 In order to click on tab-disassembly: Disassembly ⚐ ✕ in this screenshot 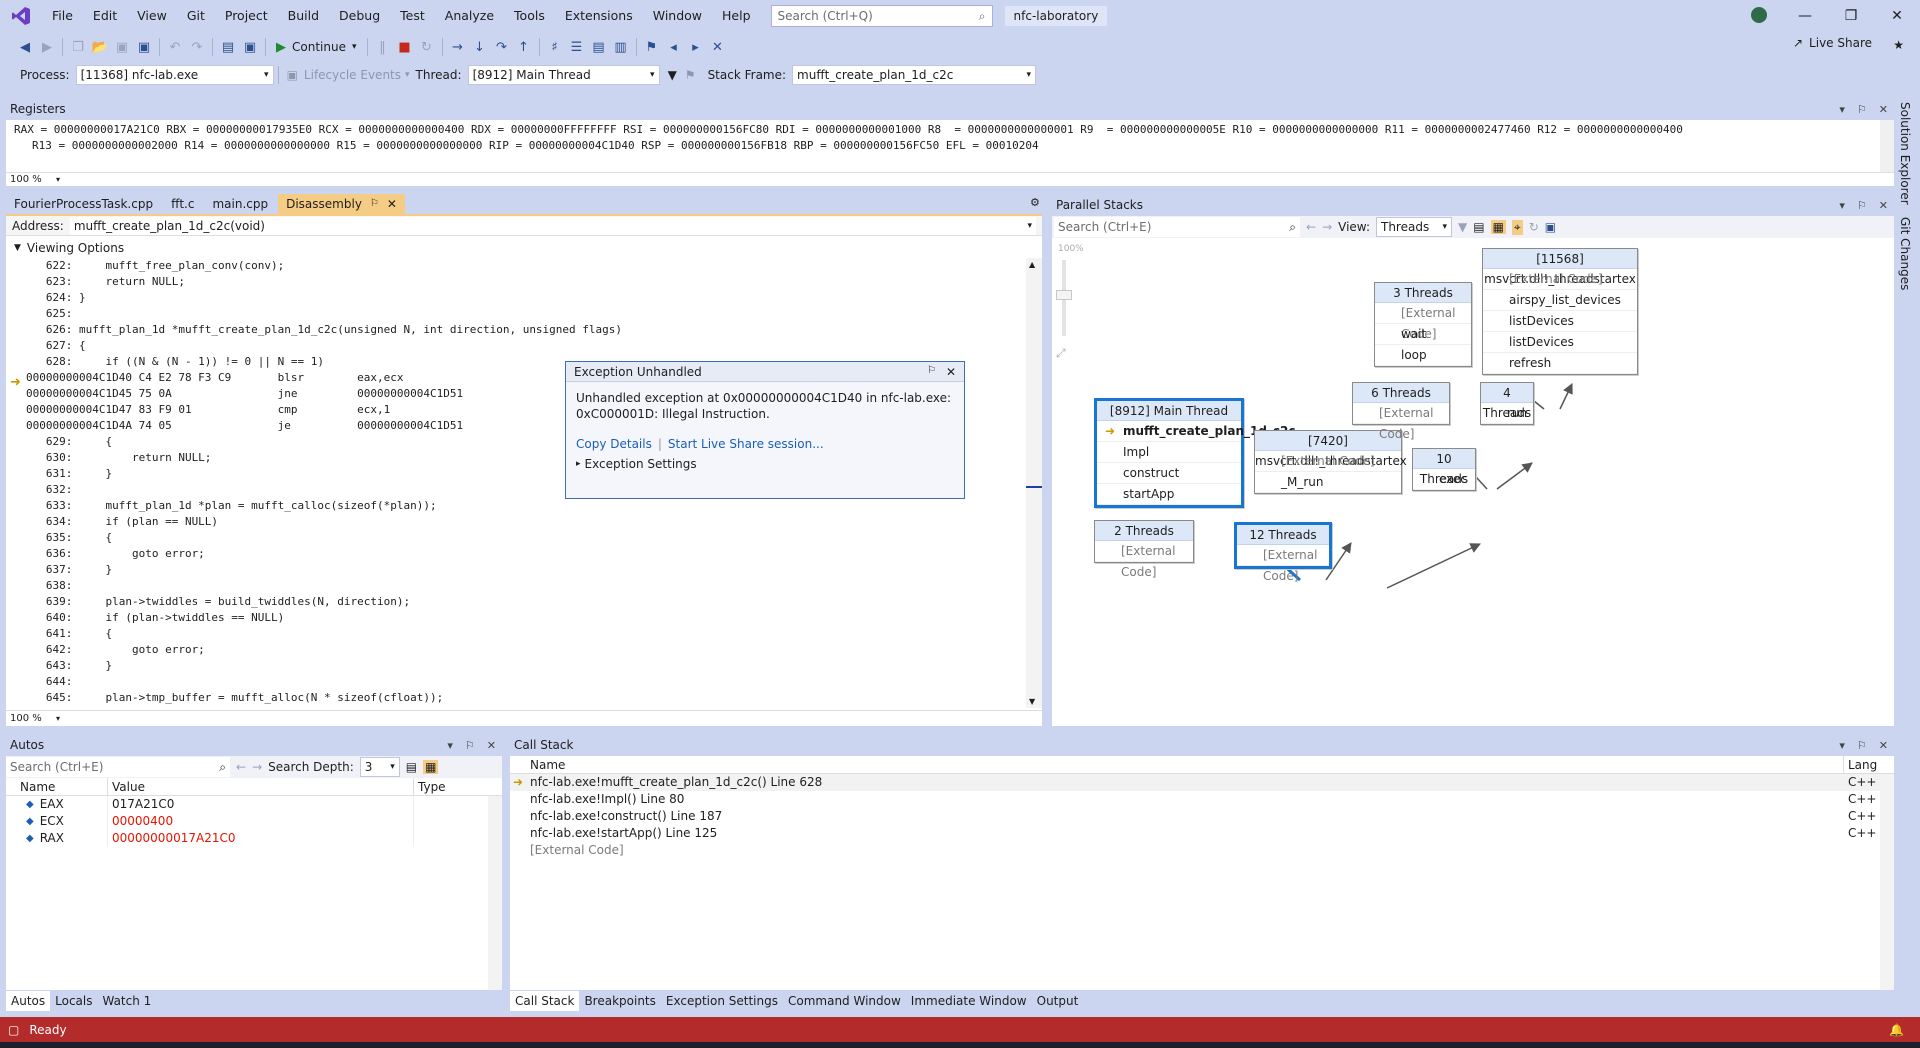, I will do `click(341, 204)`.